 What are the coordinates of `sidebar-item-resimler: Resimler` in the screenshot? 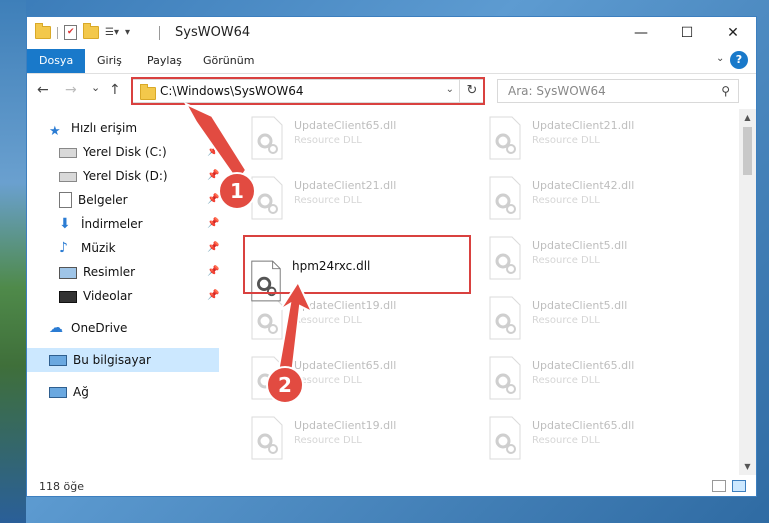 It's located at (97, 272).